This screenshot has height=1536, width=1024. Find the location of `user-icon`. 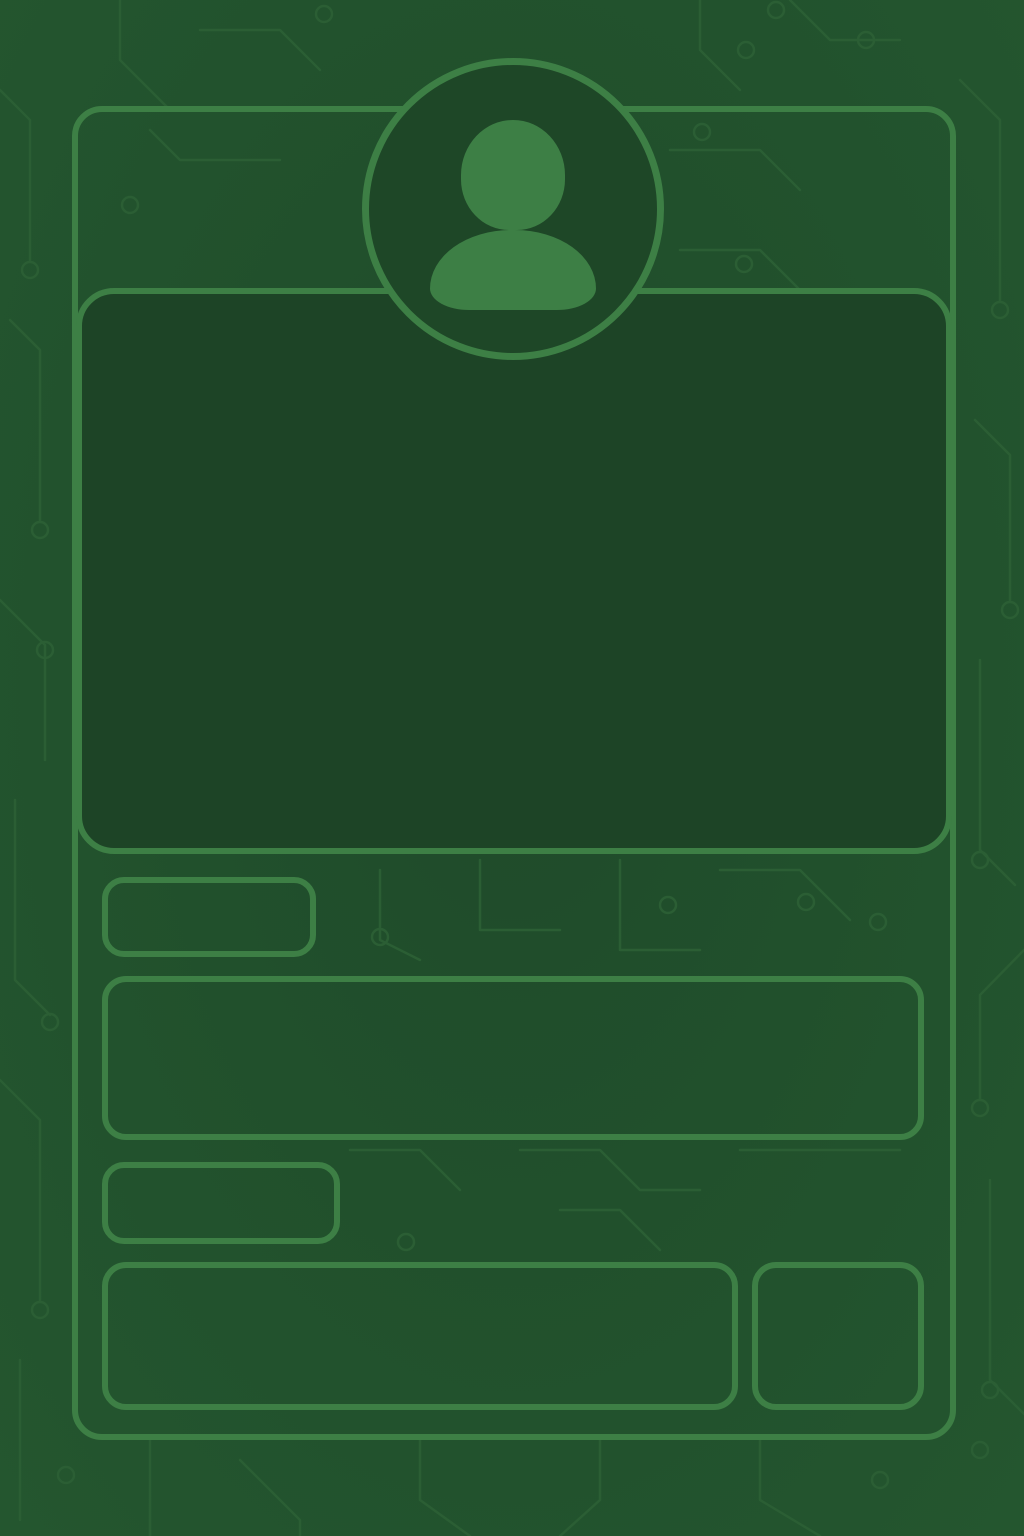

user-icon is located at coordinates (513, 175).